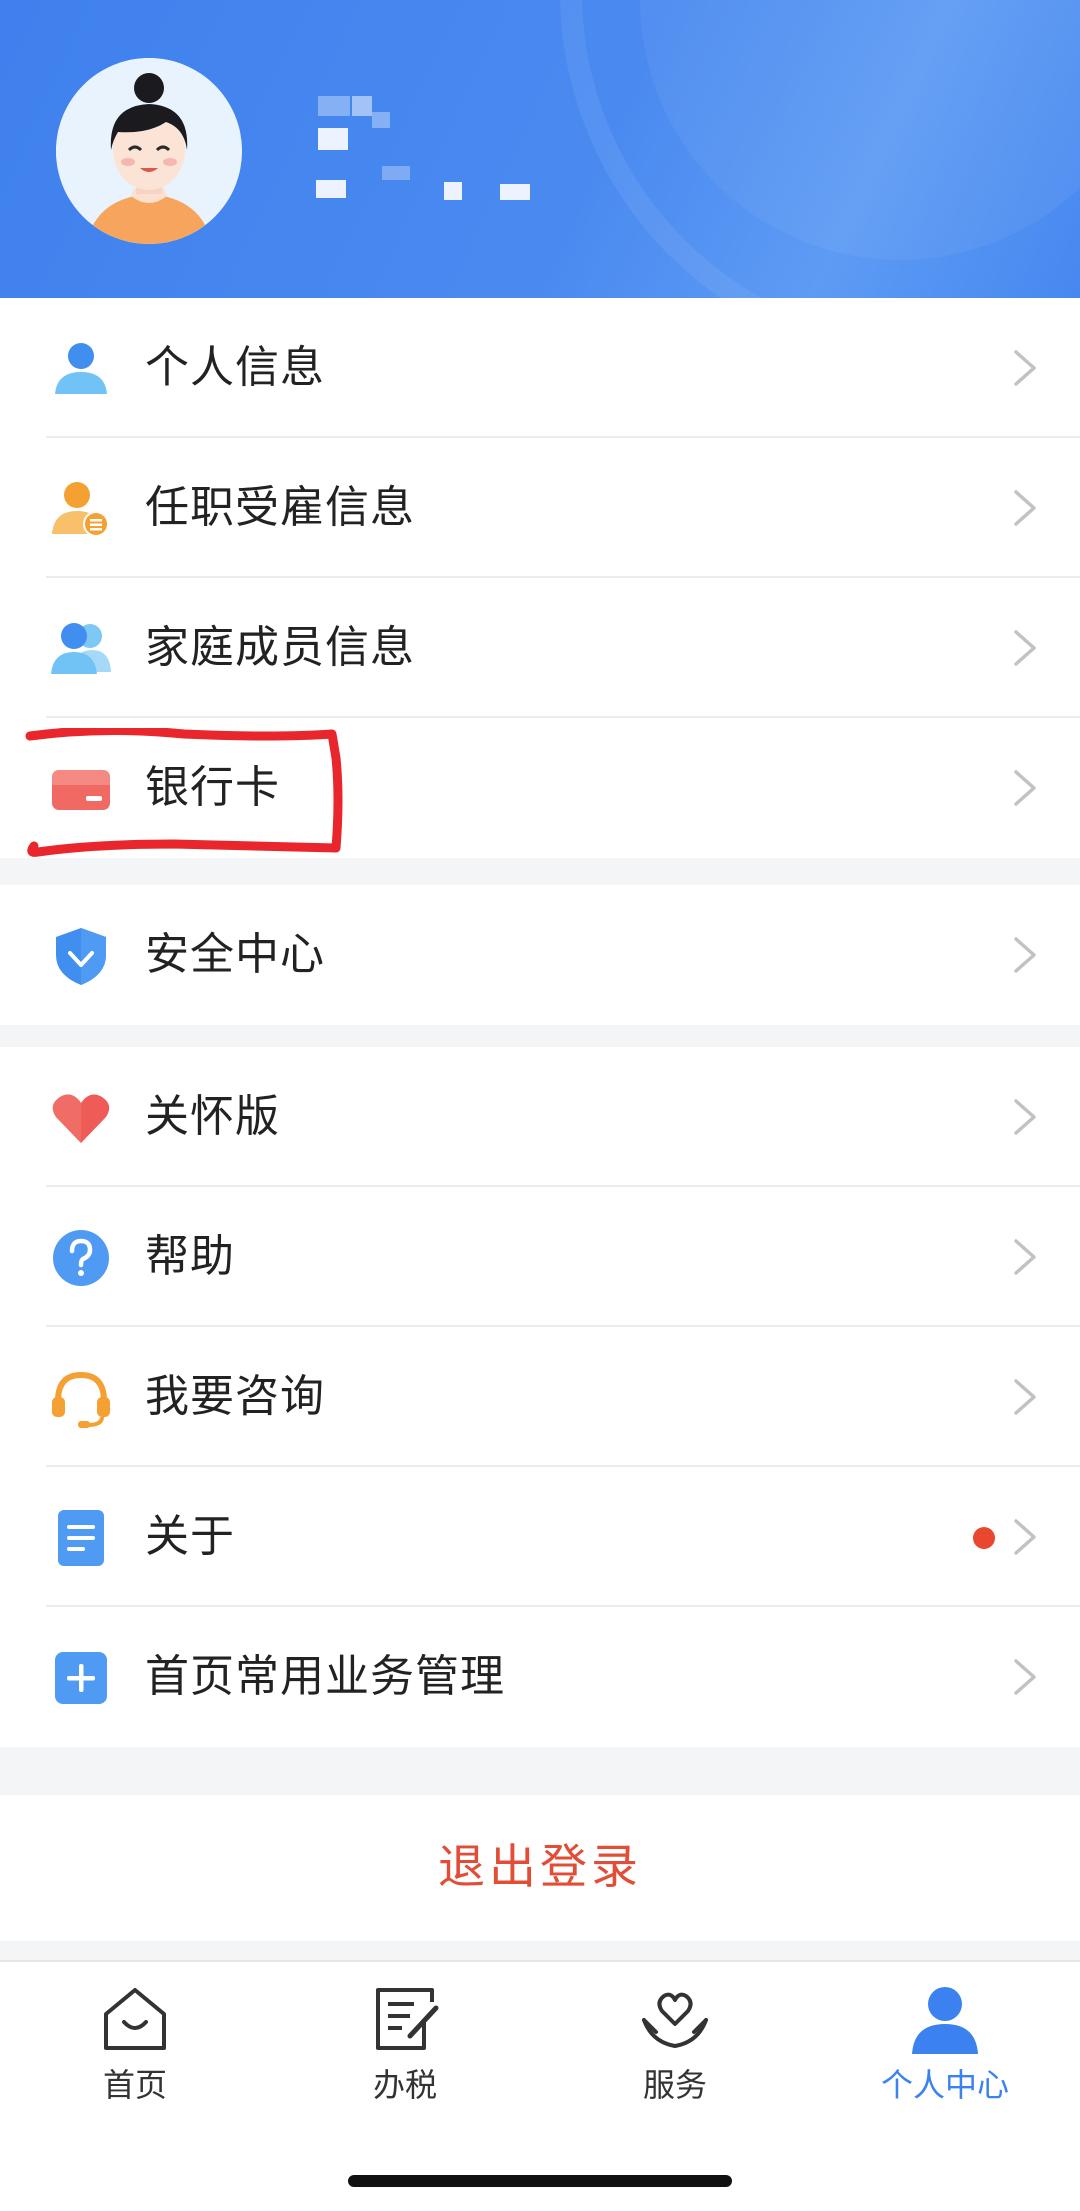  I want to click on menu-item-label: 帮助, so click(190, 1256).